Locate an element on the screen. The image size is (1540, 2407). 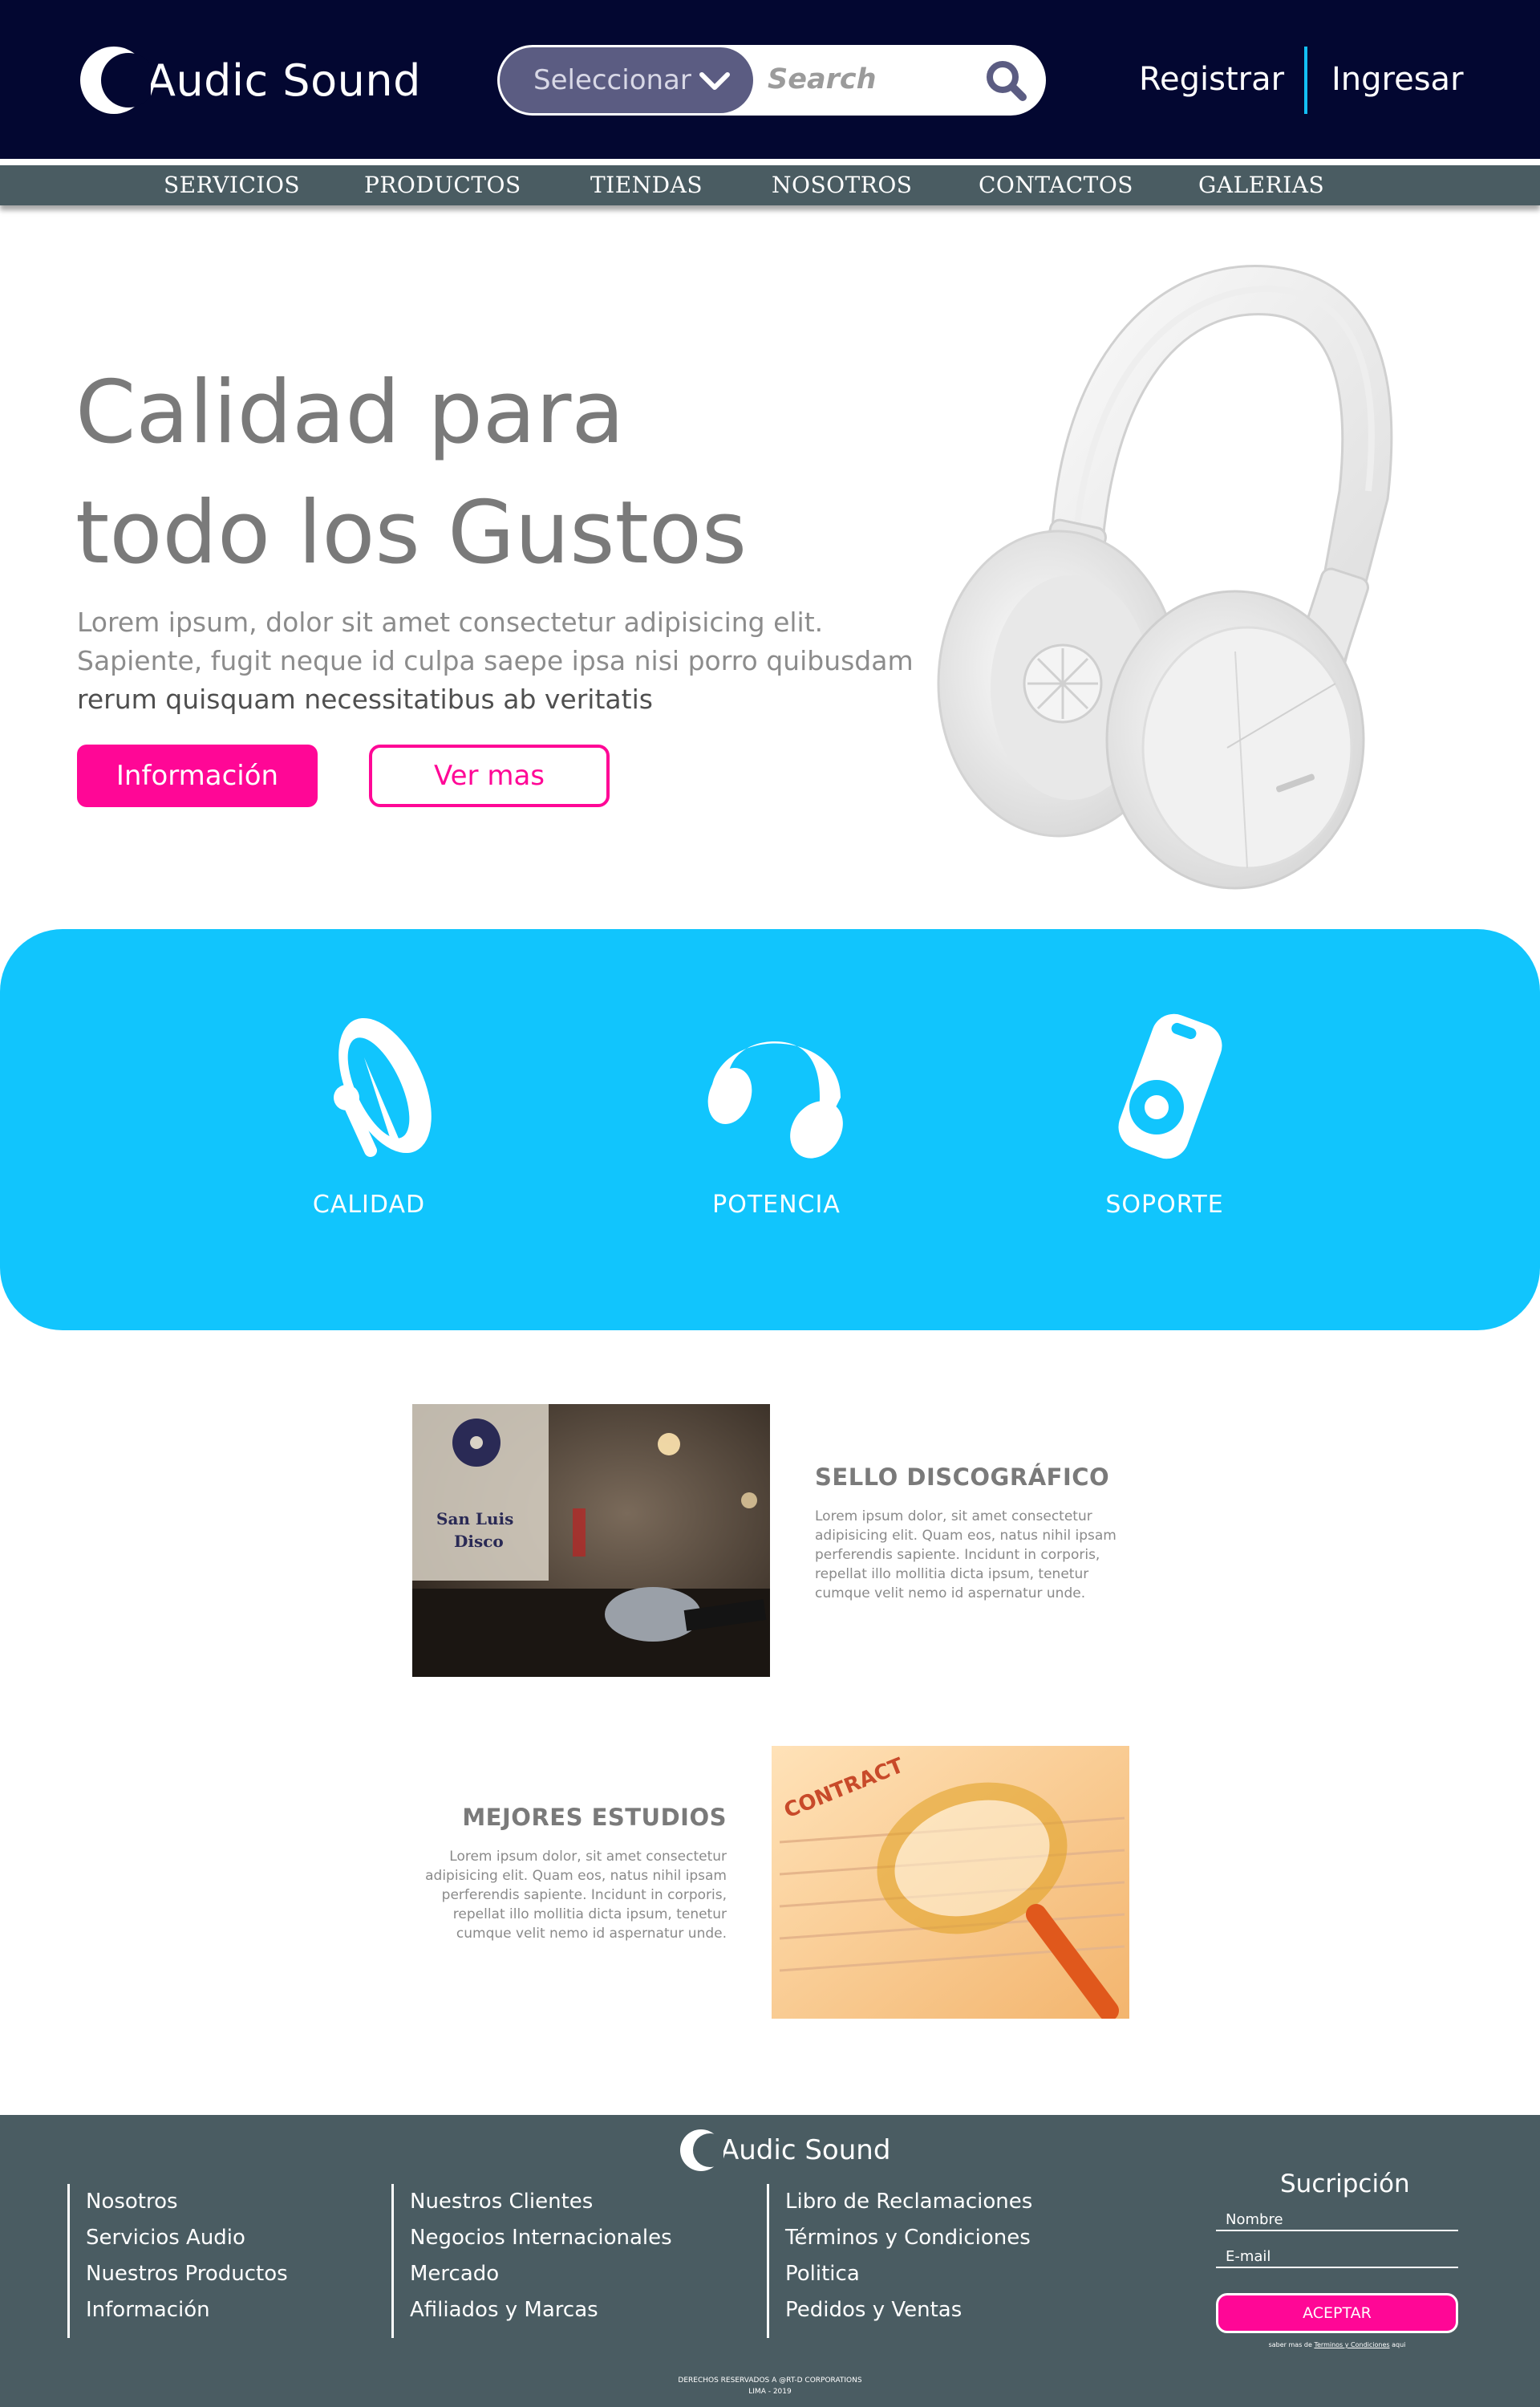
footer-link-negocios-internacionales: Negocios Internacionales is located at coordinates (541, 2238).